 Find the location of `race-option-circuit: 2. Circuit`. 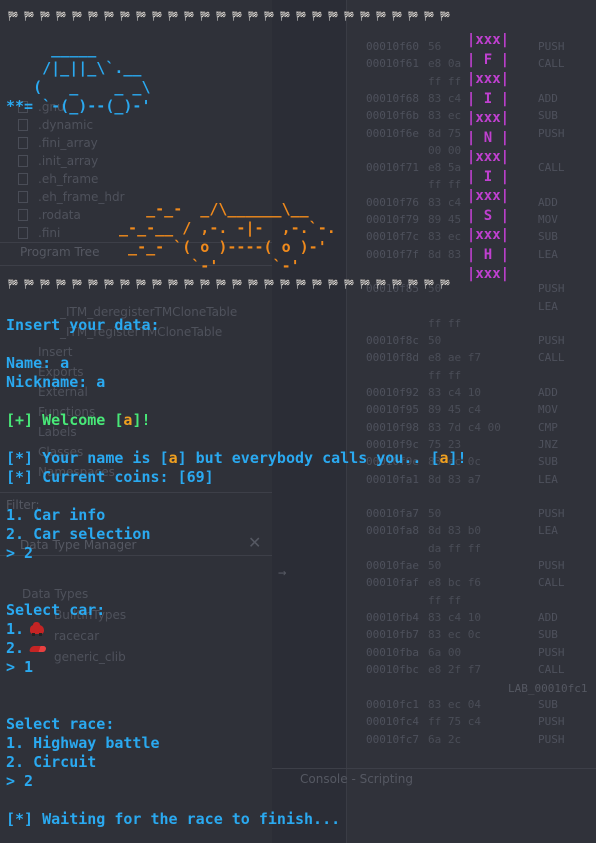

race-option-circuit: 2. Circuit is located at coordinates (51, 762).